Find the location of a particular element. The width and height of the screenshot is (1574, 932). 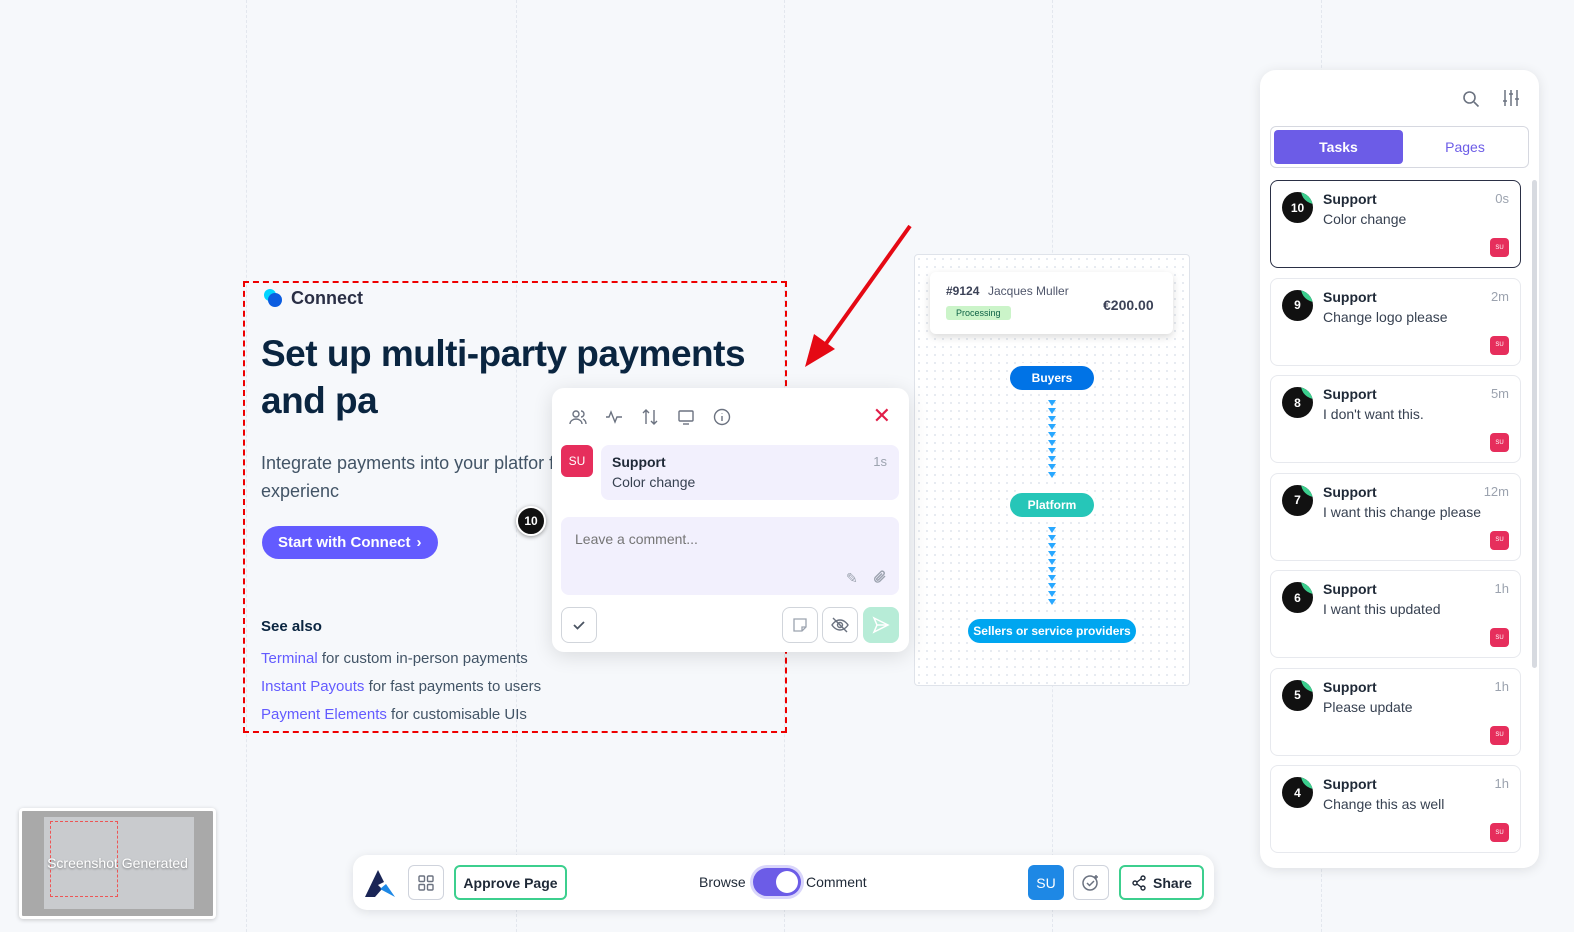

eye-off-button is located at coordinates (840, 625).